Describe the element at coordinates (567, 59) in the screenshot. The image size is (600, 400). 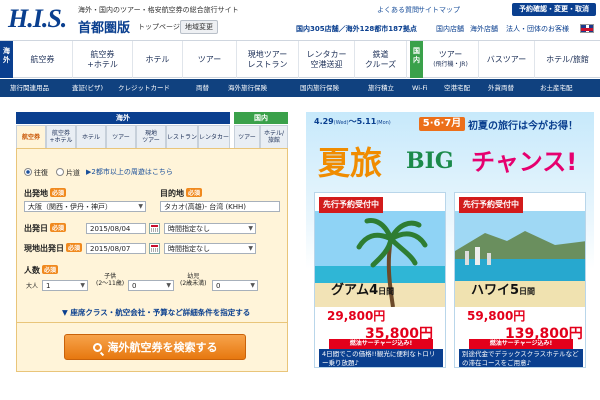
I see `nav-hotel-ryokan: ホテル/旅館` at that location.